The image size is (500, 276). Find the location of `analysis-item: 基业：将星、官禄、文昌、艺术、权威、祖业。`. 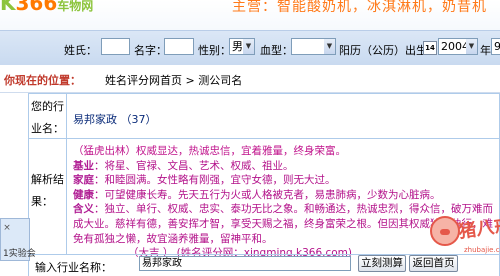

analysis-item: 基业：将星、官禄、文昌、艺术、权威、祖业。 is located at coordinates (284, 166).